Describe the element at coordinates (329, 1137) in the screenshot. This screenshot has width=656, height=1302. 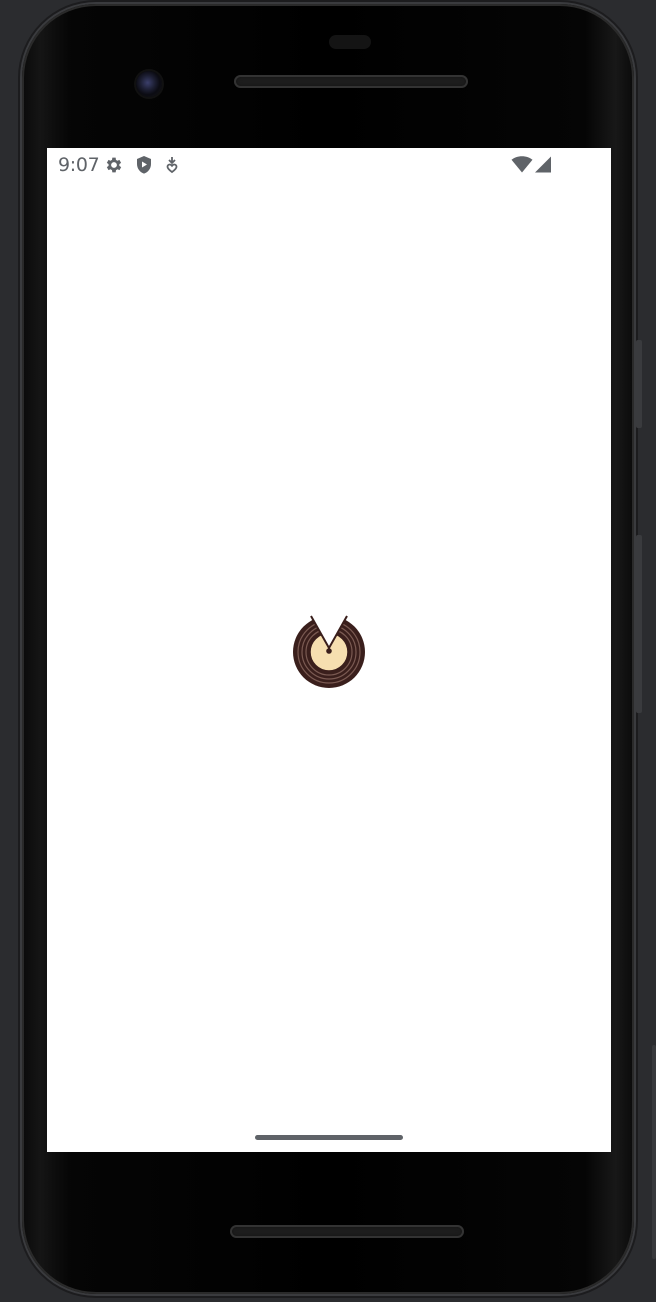
I see `gesture-navigation-bar` at that location.